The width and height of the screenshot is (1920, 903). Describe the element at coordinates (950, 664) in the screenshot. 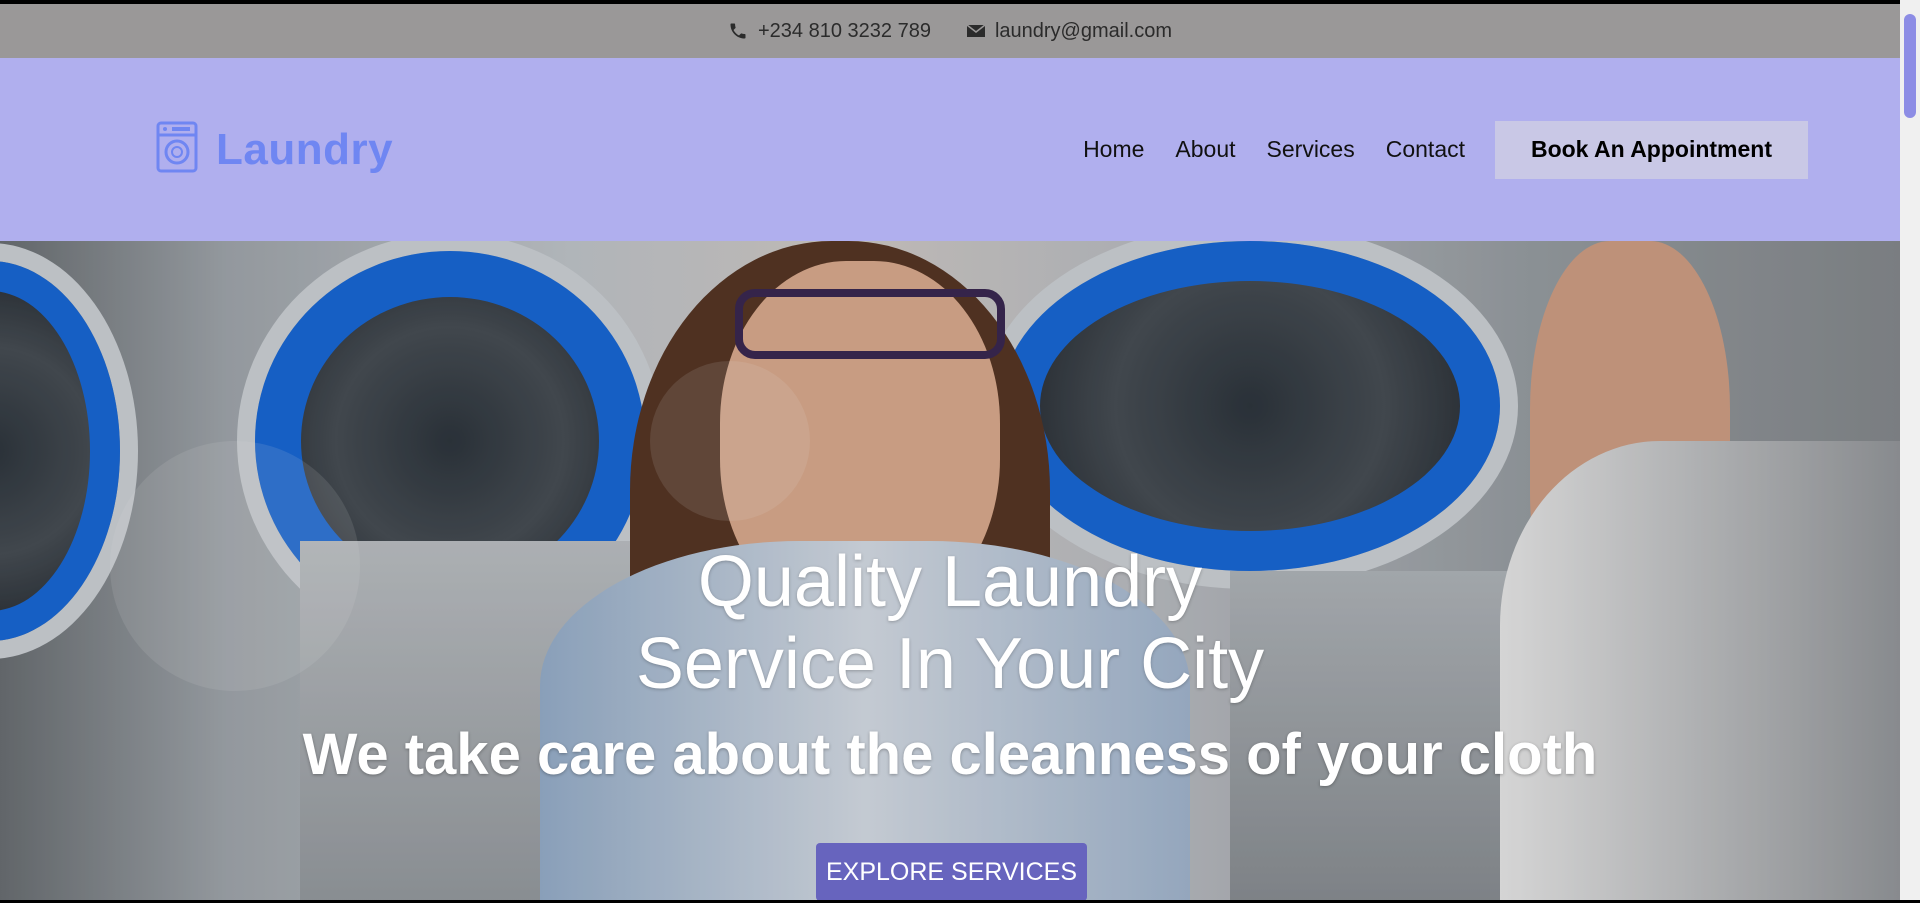

I see `hero-title-line-2: Service In Your City` at that location.